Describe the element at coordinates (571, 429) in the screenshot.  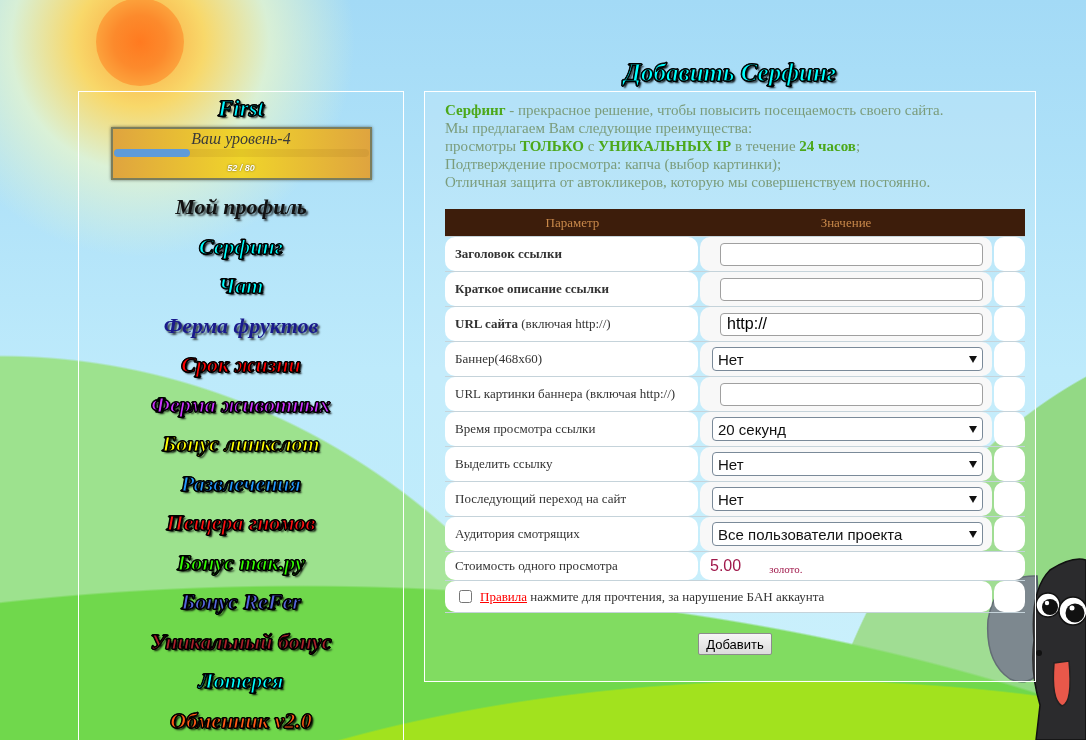
I see `field-label: Время просмотра ссылки` at that location.